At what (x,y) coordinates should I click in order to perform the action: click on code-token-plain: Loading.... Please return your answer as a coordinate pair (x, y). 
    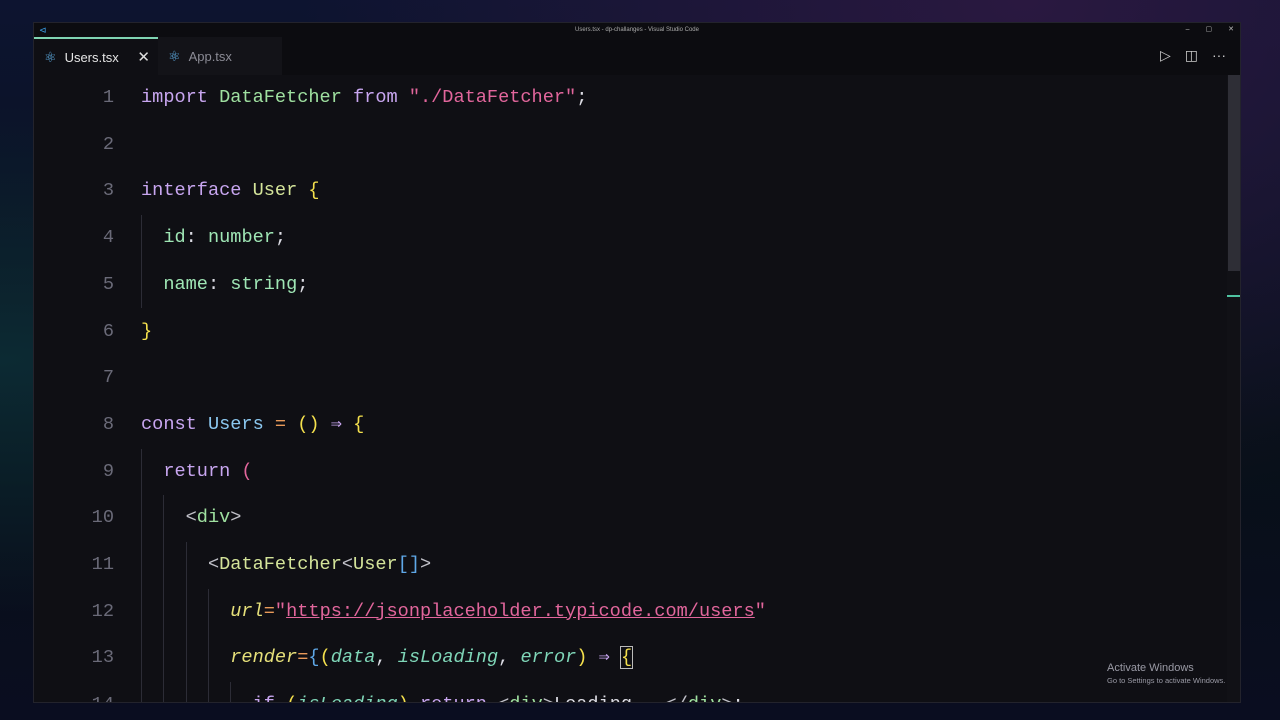
    Looking at the image, I should click on (610, 698).